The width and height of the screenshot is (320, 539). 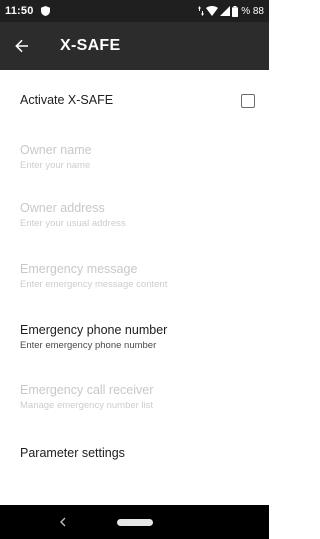 What do you see at coordinates (94, 284) in the screenshot?
I see `emergency-message-subtitle: Enter emergency message content` at bounding box center [94, 284].